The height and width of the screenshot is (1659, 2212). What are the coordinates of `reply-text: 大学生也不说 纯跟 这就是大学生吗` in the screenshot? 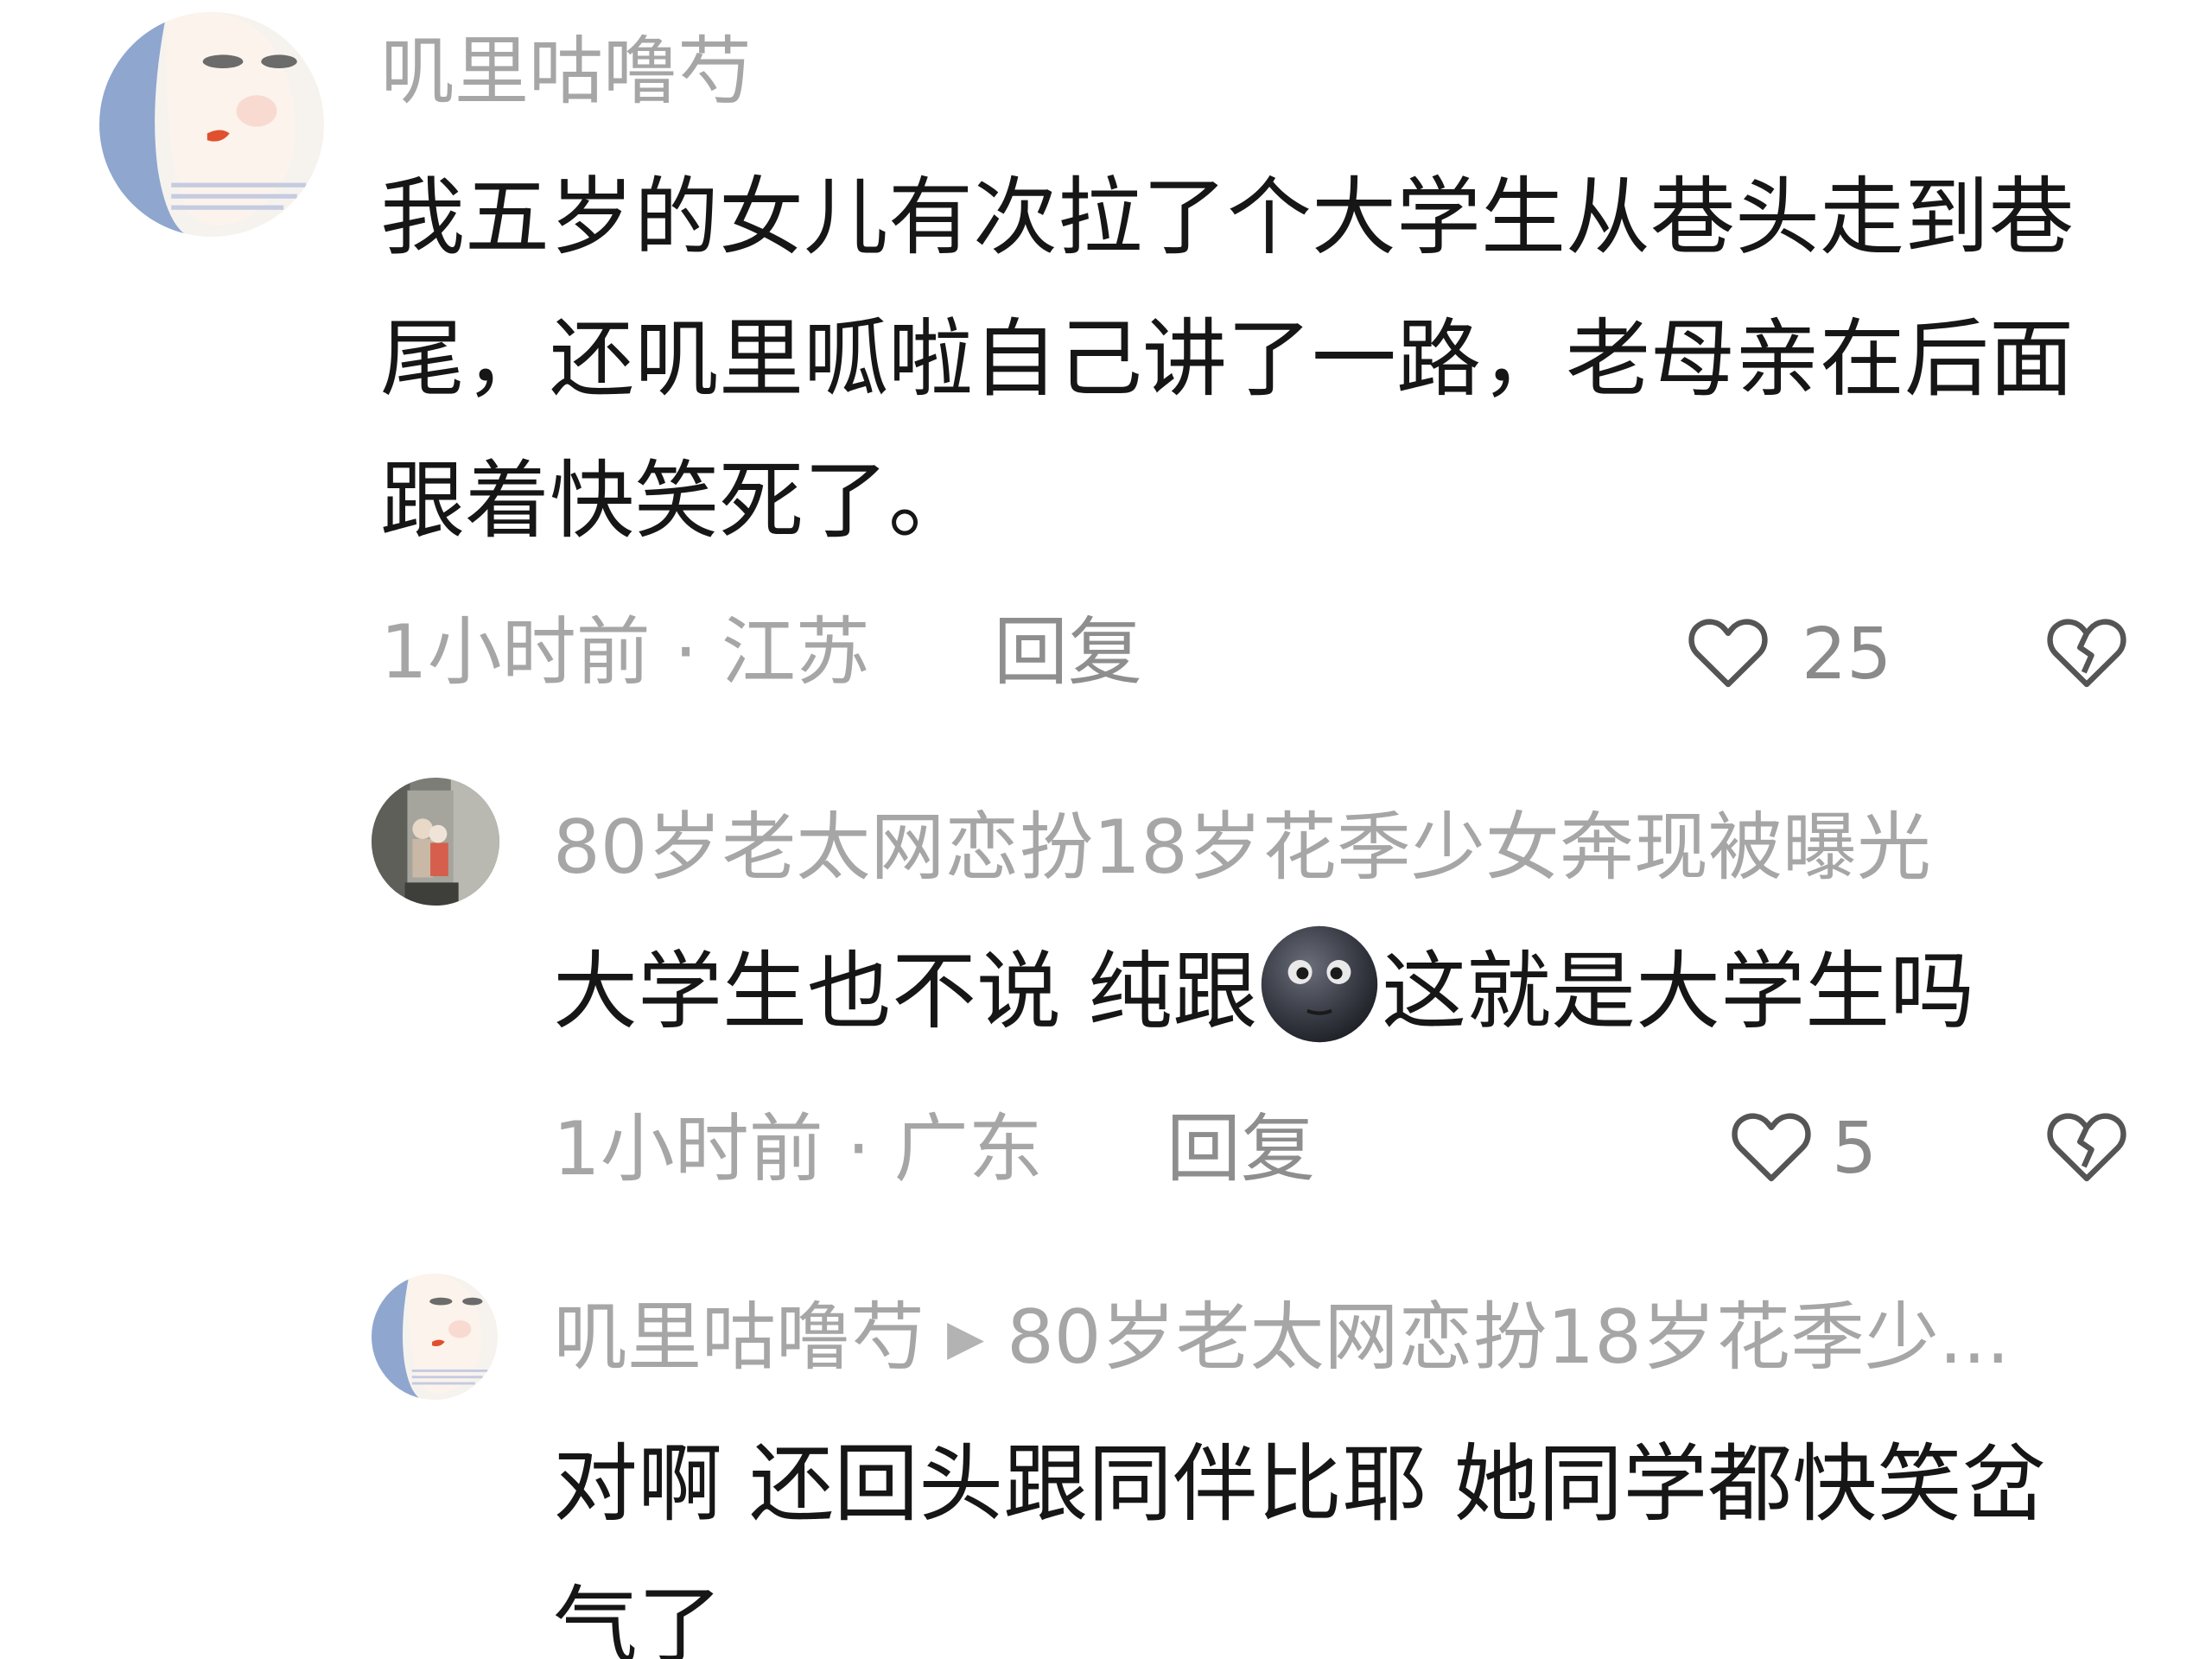 It's located at (1356, 992).